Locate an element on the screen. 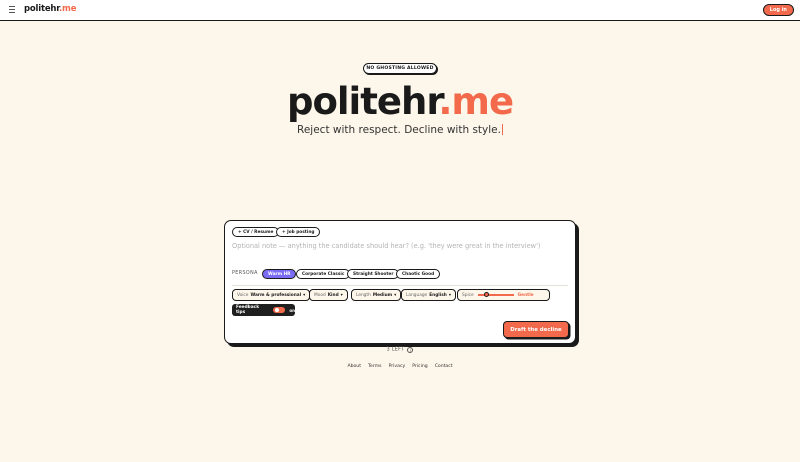 Image resolution: width=800 pixels, height=462 pixels. usage-counter: 3 LEFT i is located at coordinates (400, 350).